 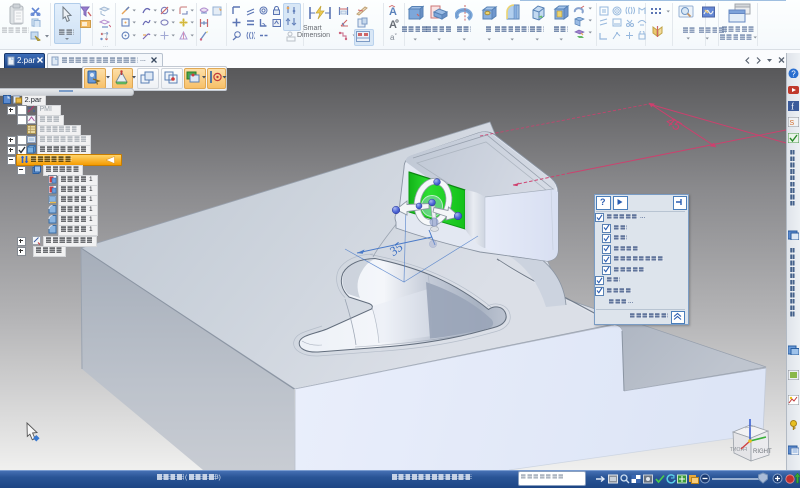 I want to click on svg-text: S, so click(x=792, y=123).